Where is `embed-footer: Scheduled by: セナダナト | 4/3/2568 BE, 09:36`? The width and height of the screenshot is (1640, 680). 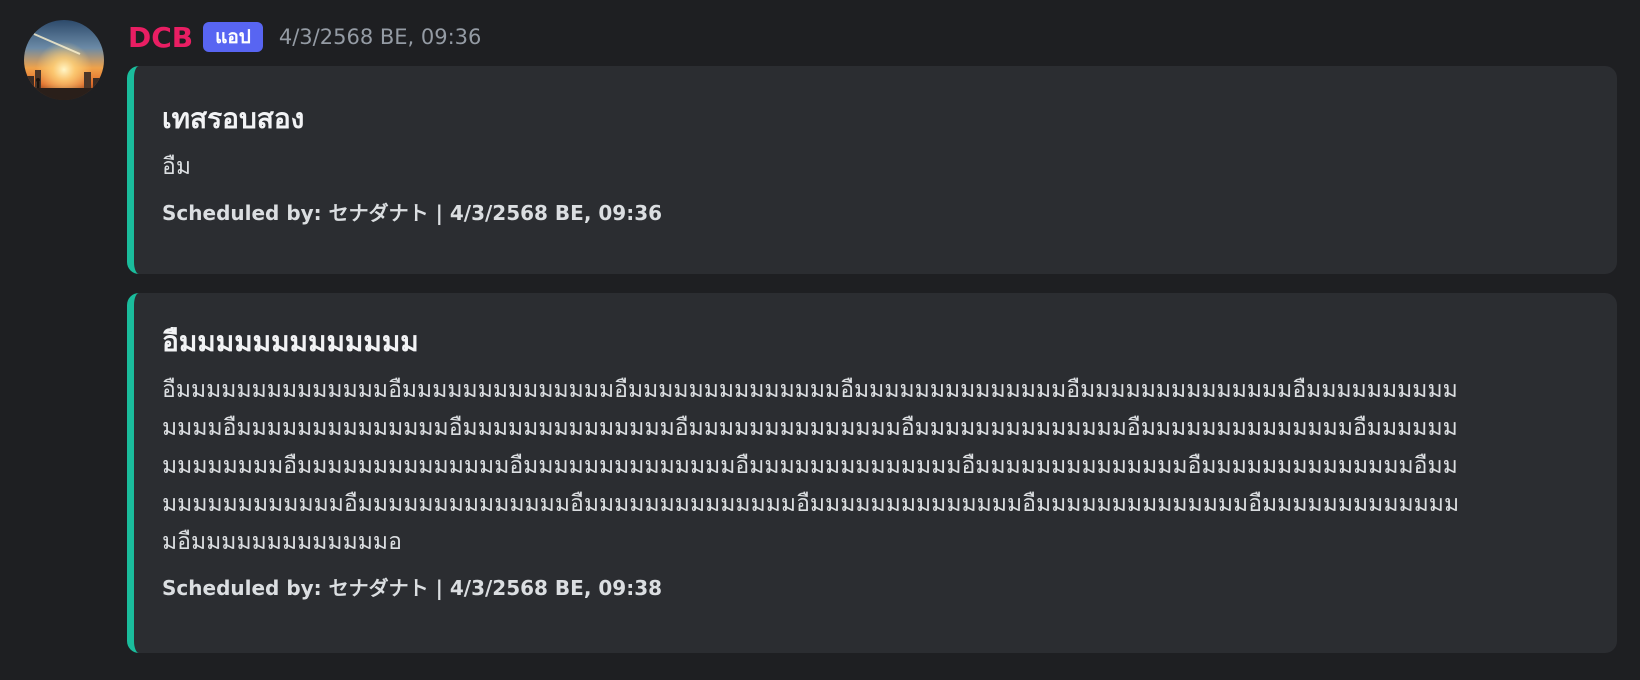 embed-footer: Scheduled by: セナダナト | 4/3/2568 BE, 09:36 is located at coordinates (412, 213).